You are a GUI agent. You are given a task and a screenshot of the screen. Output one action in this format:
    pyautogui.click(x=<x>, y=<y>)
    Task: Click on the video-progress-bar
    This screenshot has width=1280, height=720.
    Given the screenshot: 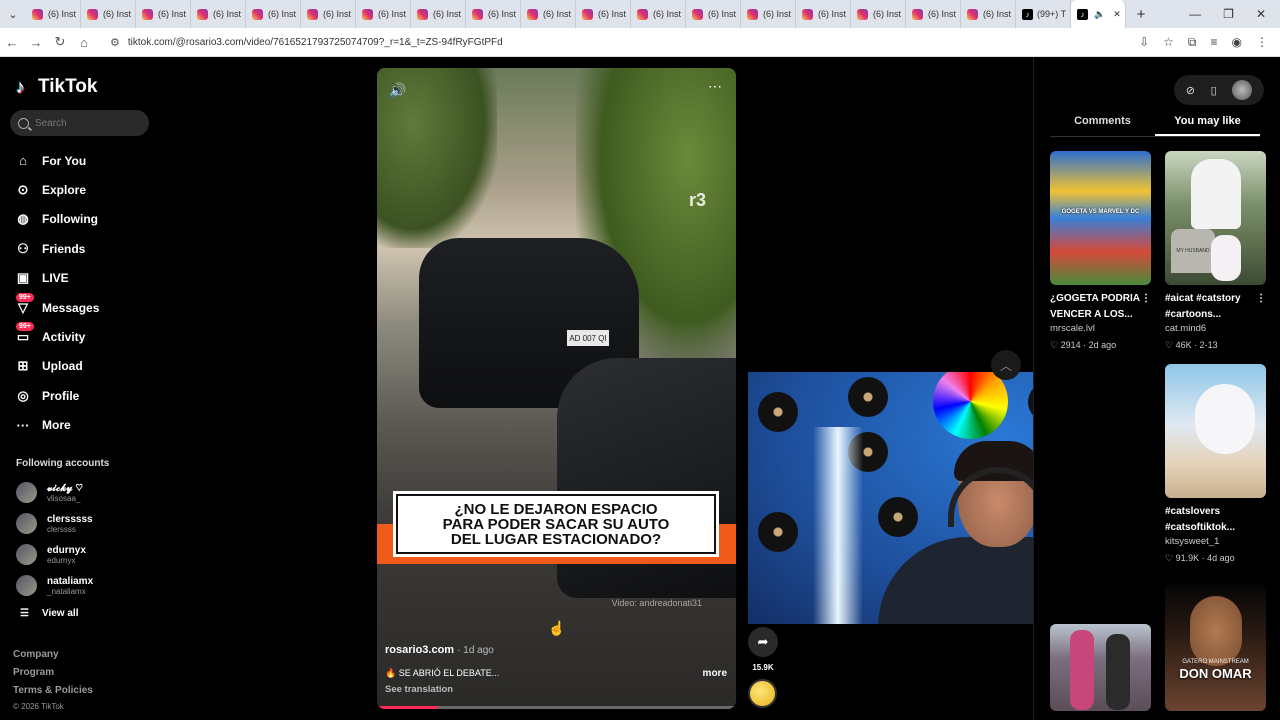 What is the action you would take?
    pyautogui.click(x=556, y=707)
    